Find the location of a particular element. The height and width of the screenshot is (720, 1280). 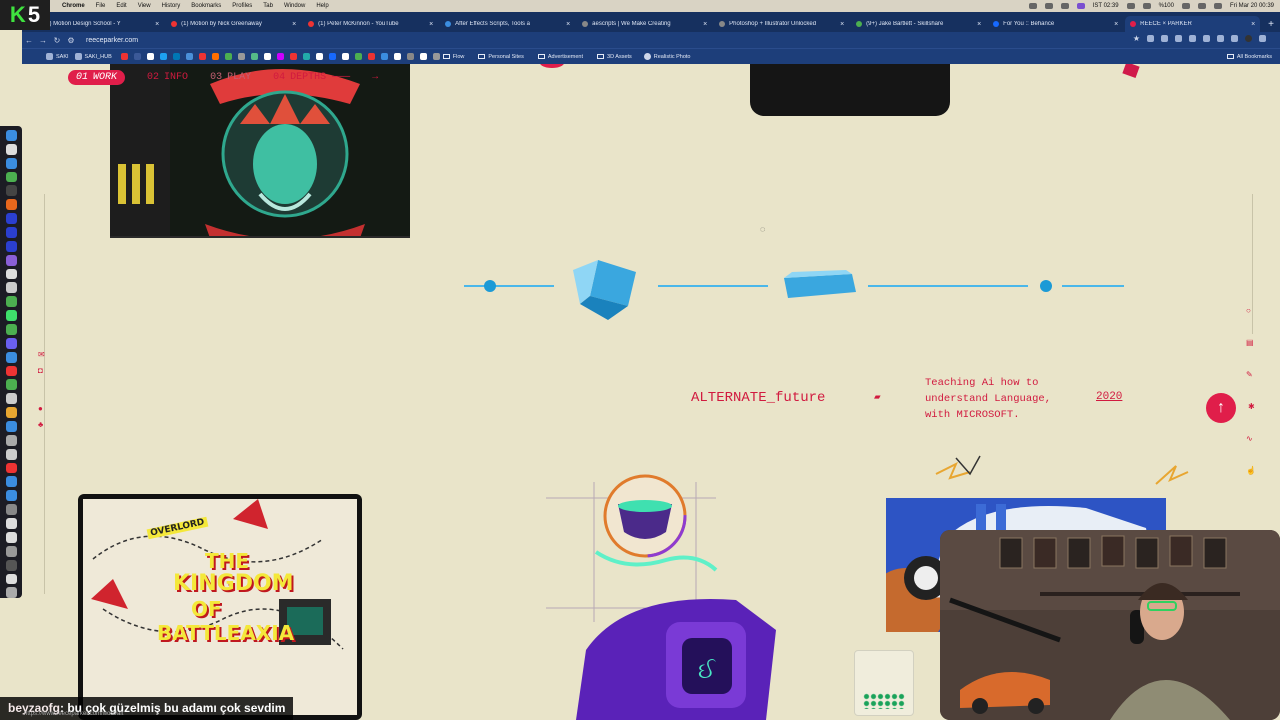

browser-tab: After Effects Scripts, Tools a × is located at coordinates (507, 24).